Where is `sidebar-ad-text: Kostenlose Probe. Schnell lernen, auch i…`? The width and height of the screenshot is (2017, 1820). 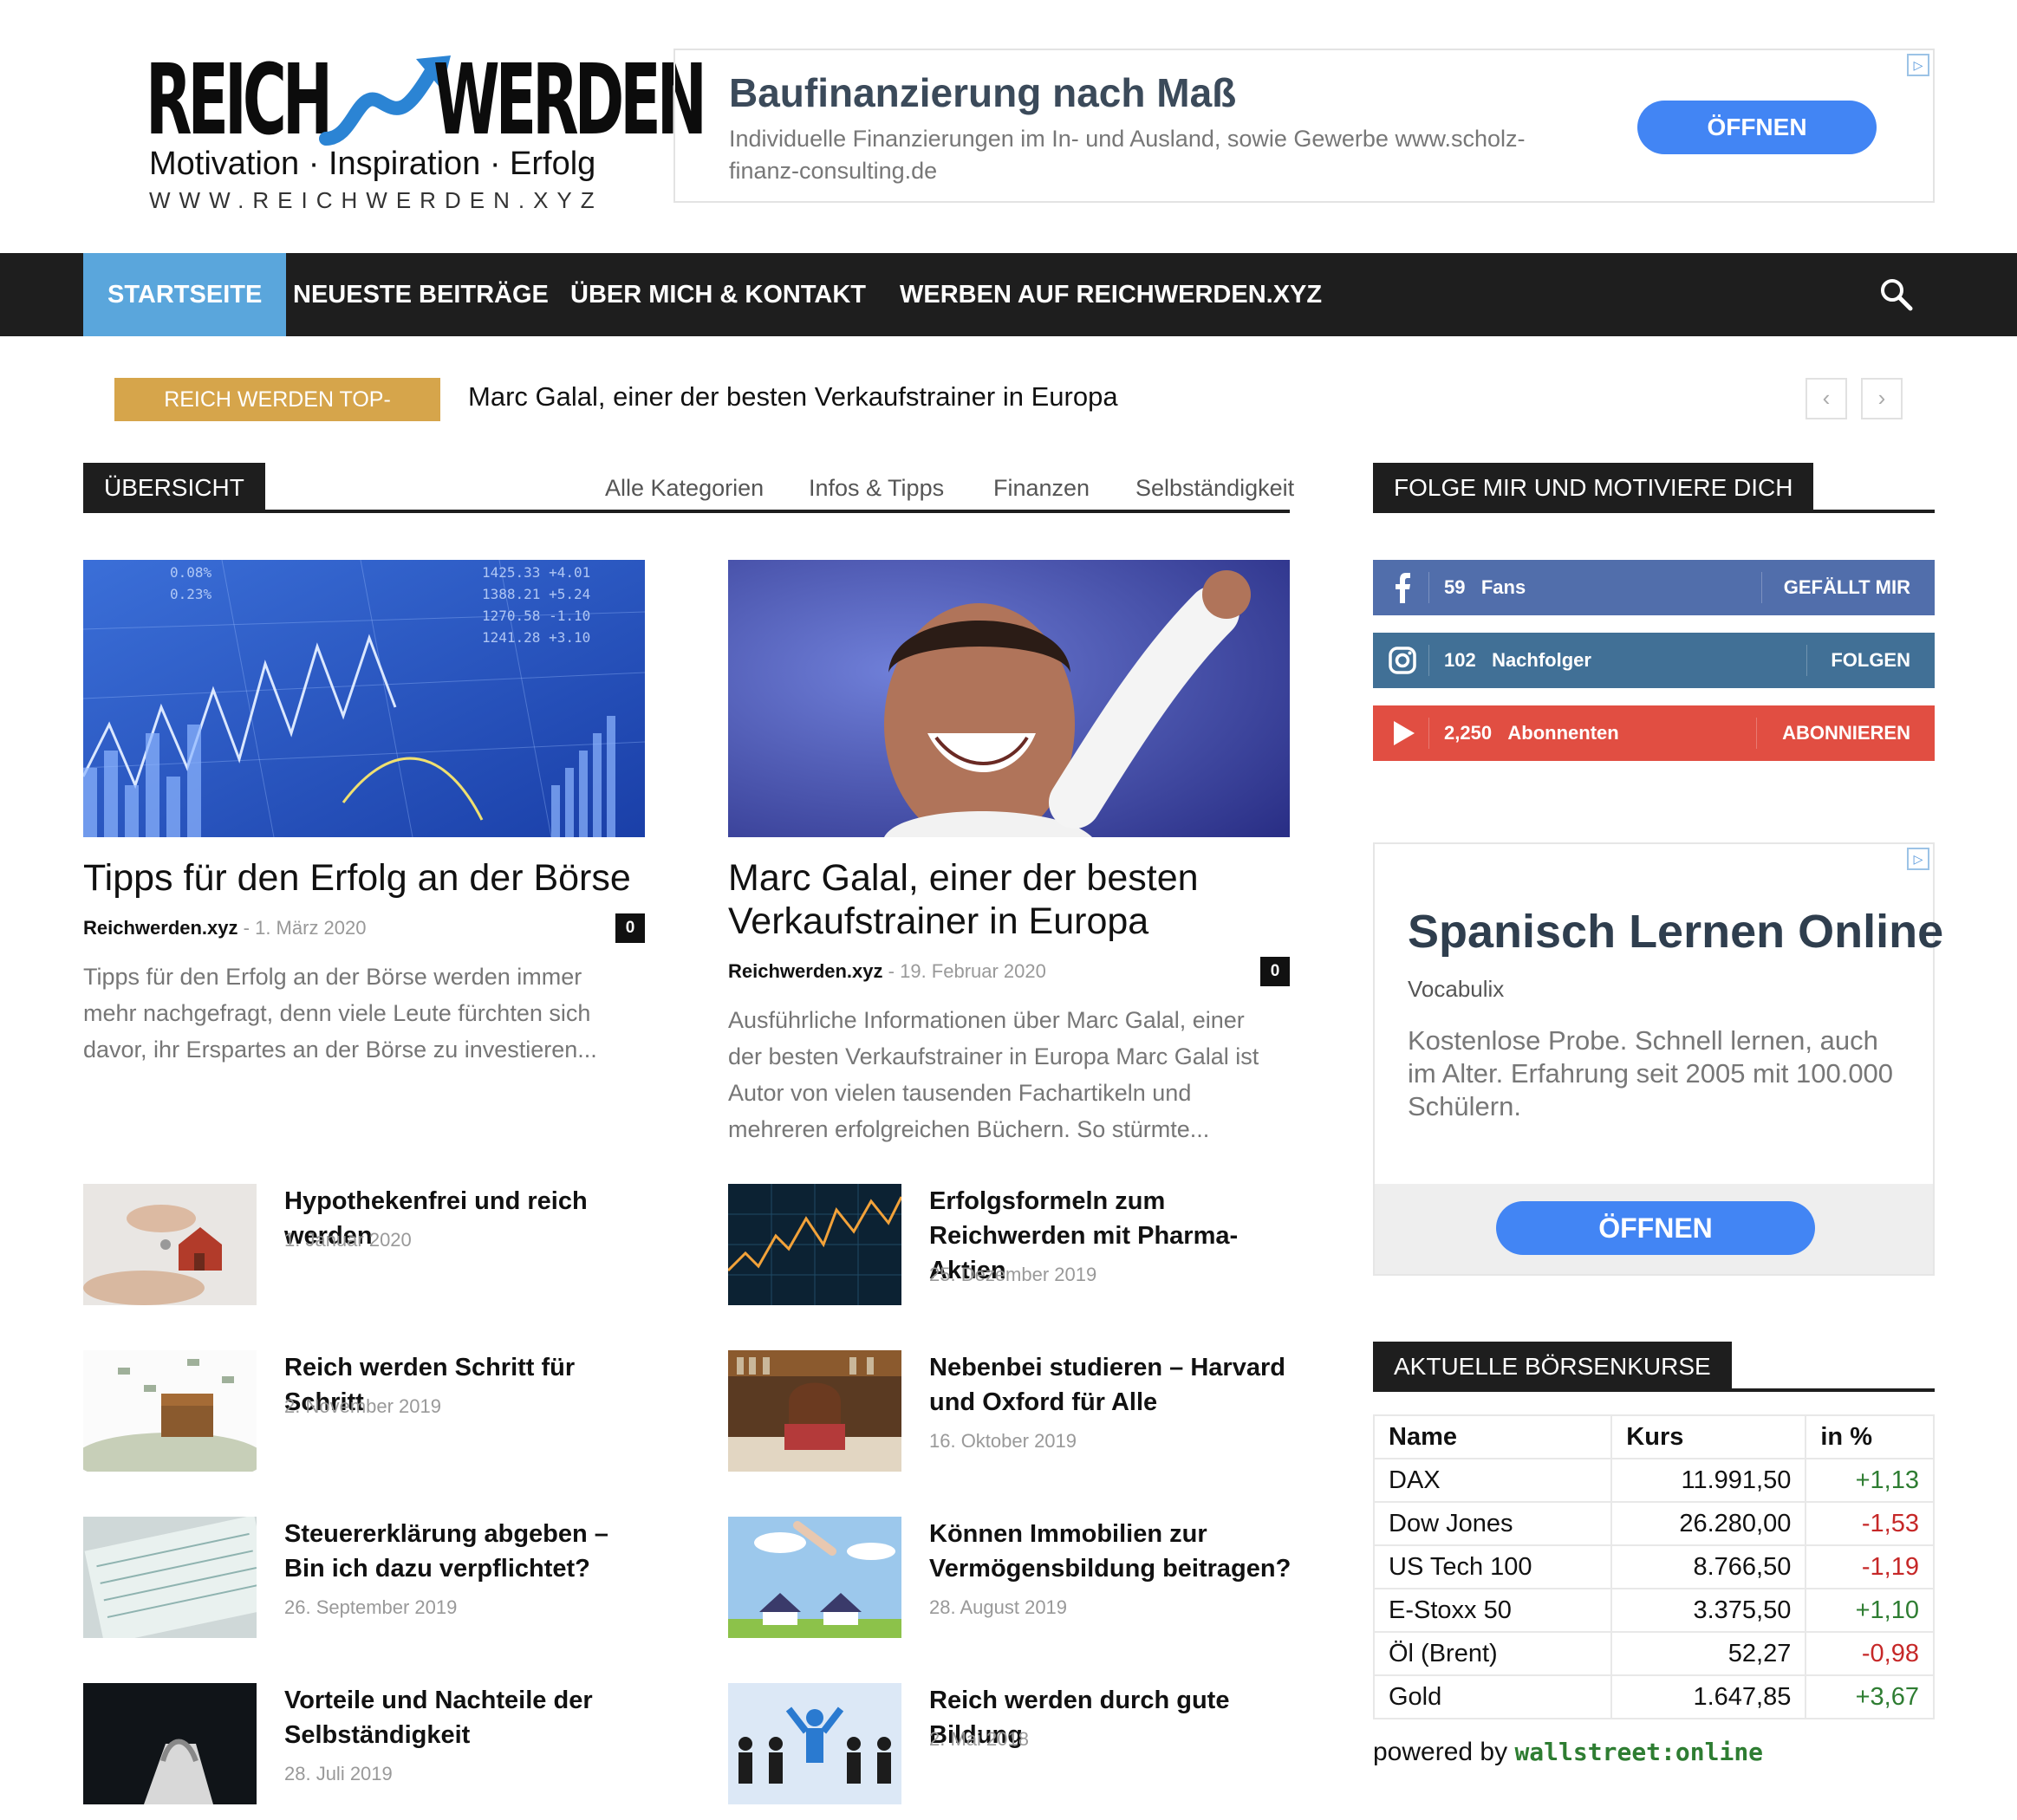
sidebar-ad-text: Kostenlose Probe. Schnell lernen, auch i… is located at coordinates (1651, 1073).